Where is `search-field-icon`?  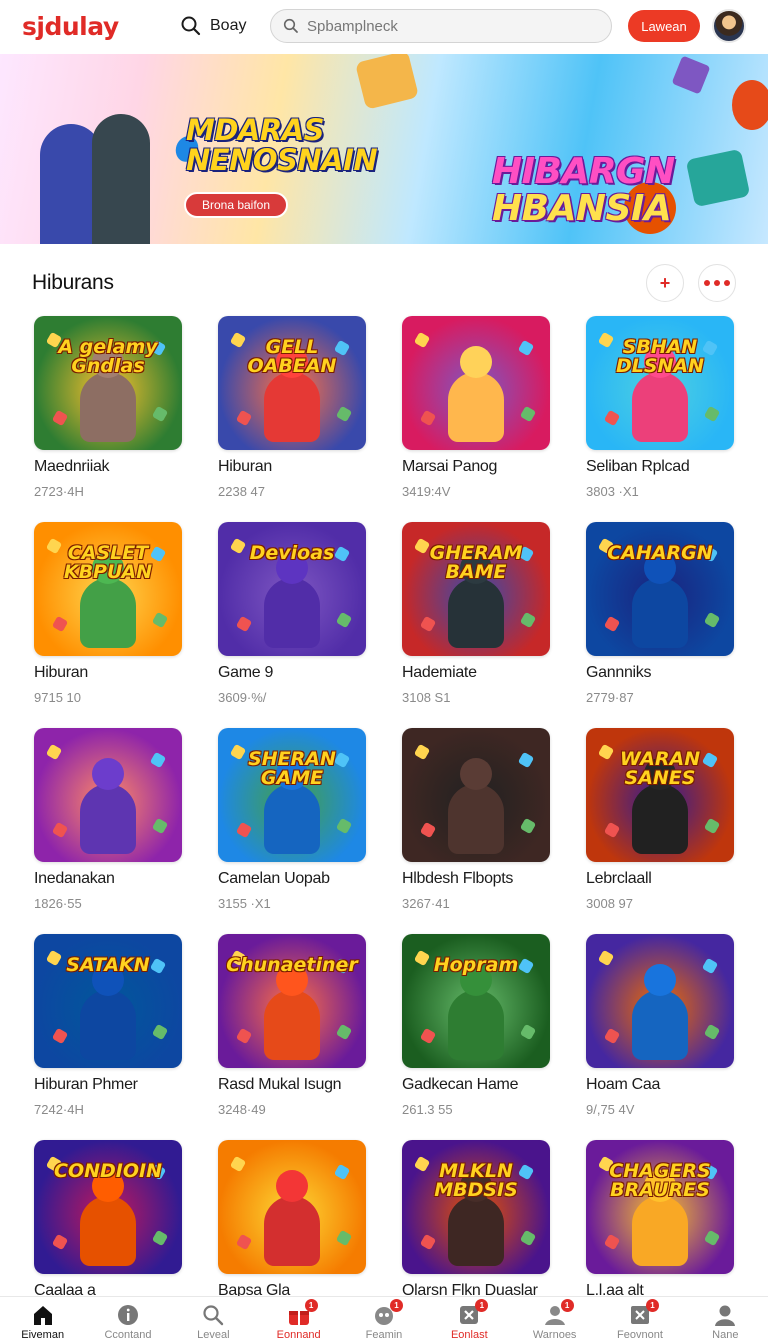 search-field-icon is located at coordinates (290, 25).